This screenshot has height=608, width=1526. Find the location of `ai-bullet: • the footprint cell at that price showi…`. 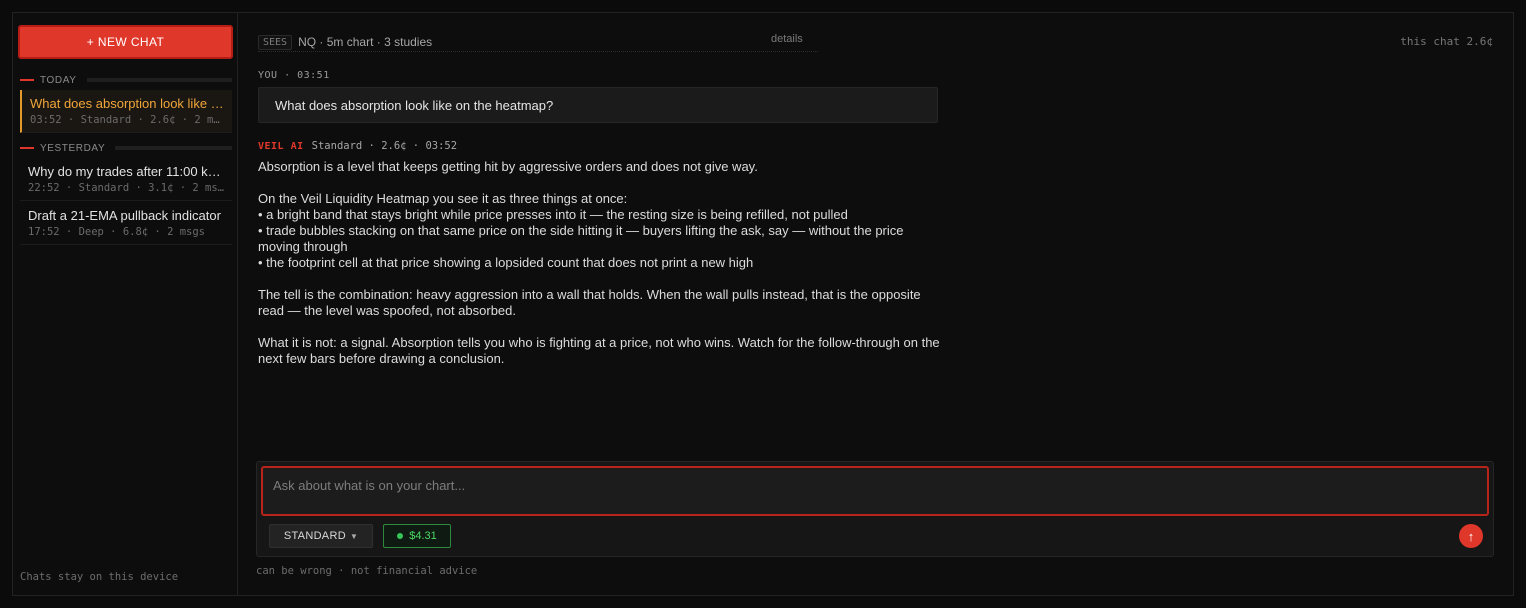

ai-bullet: • the footprint cell at that price showi… is located at coordinates (506, 262).